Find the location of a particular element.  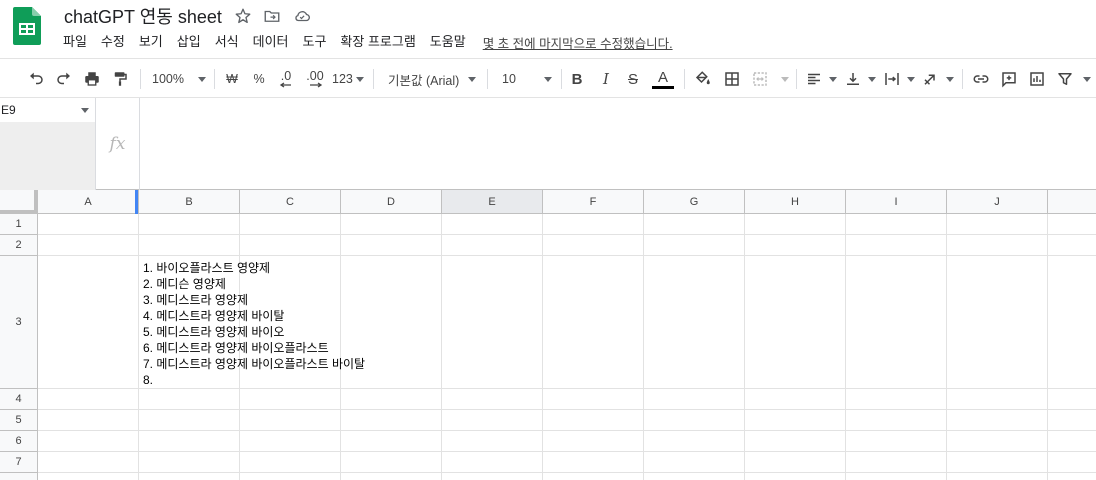

cell-e7 is located at coordinates (492, 462).